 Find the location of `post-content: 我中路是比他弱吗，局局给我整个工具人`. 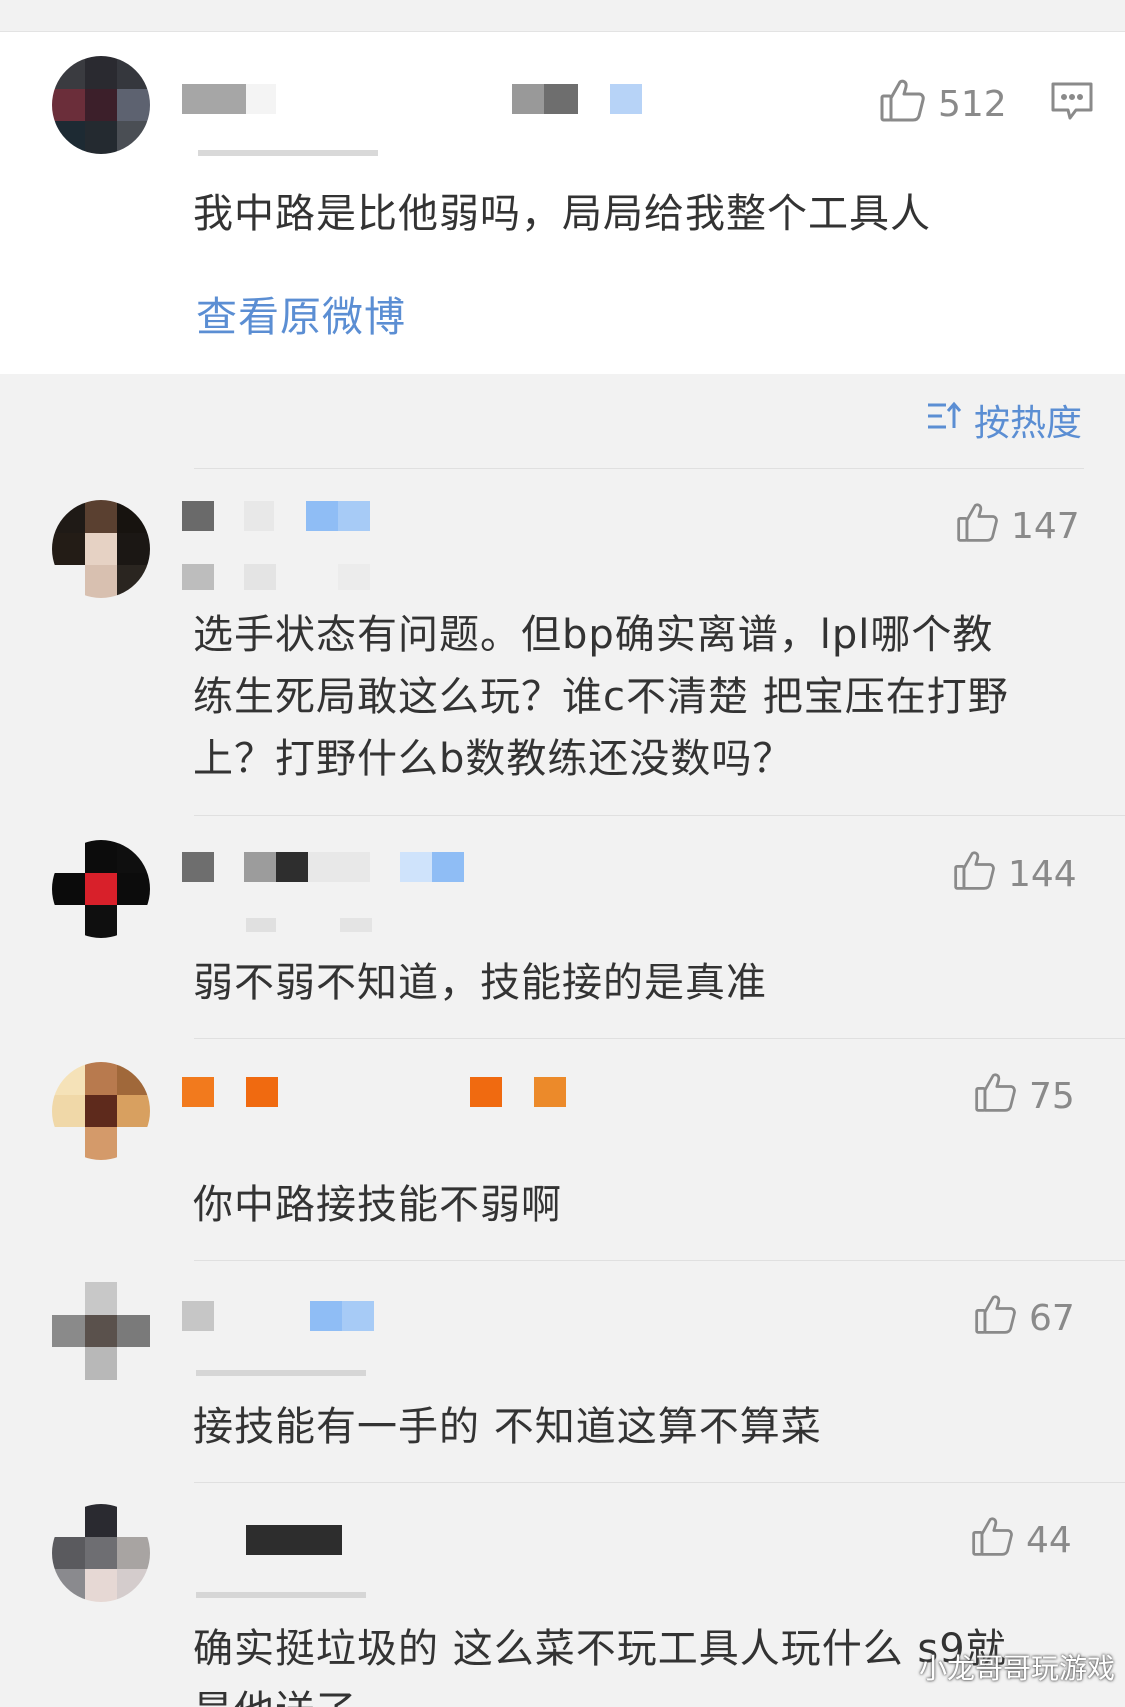

post-content: 我中路是比他弱吗，局局给我整个工具人 is located at coordinates (562, 214).